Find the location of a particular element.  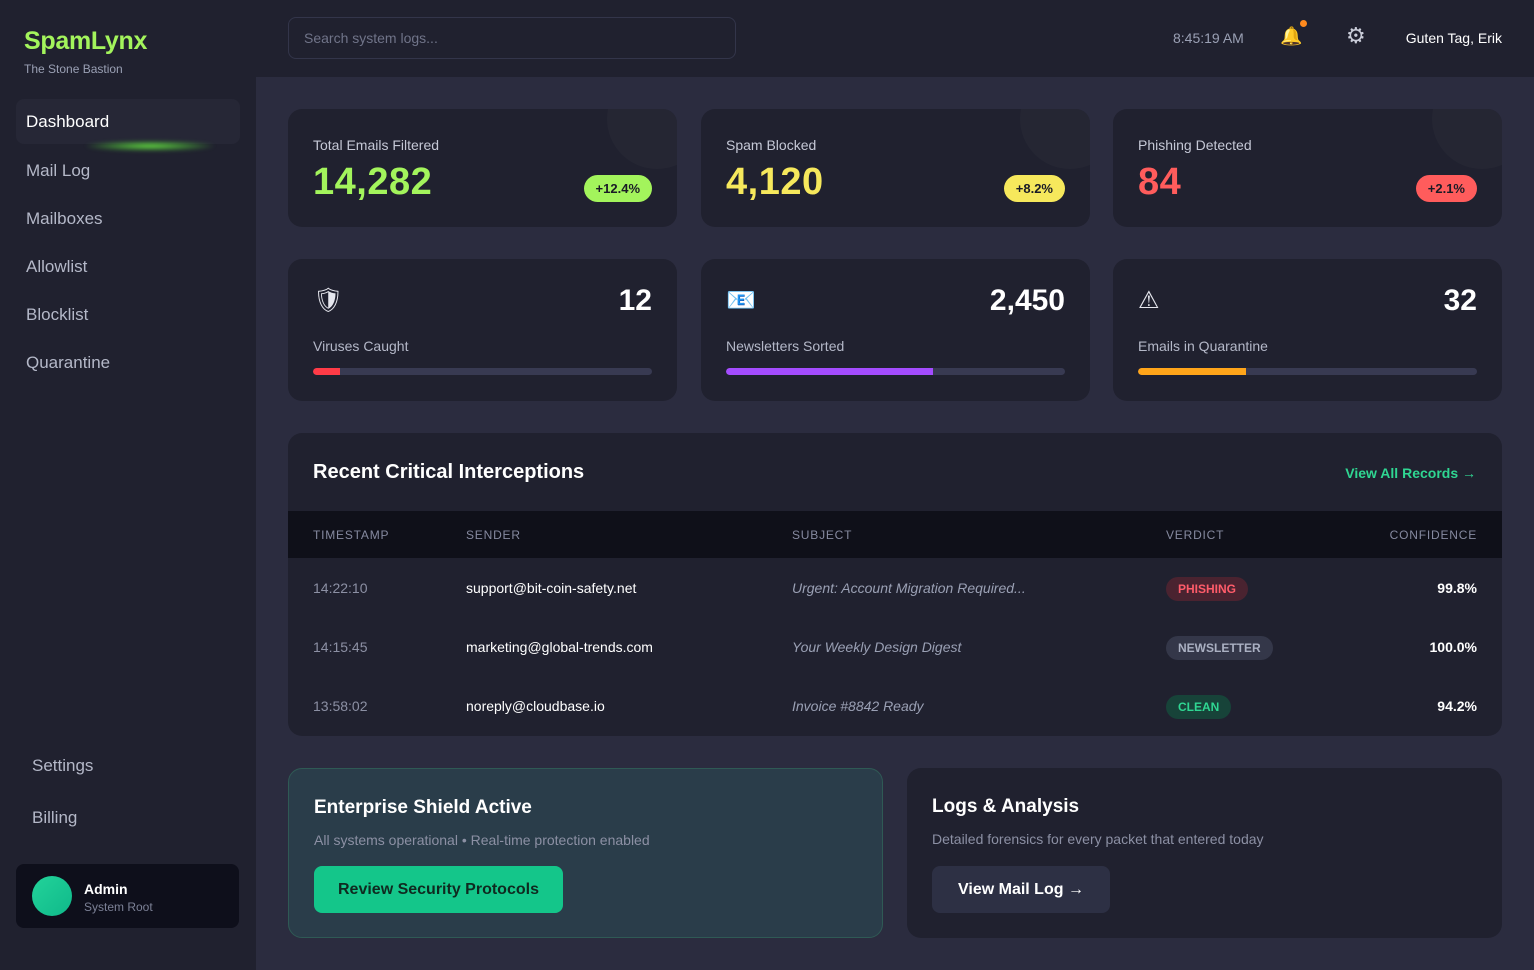

mini-value: 2,450 is located at coordinates (1027, 300).